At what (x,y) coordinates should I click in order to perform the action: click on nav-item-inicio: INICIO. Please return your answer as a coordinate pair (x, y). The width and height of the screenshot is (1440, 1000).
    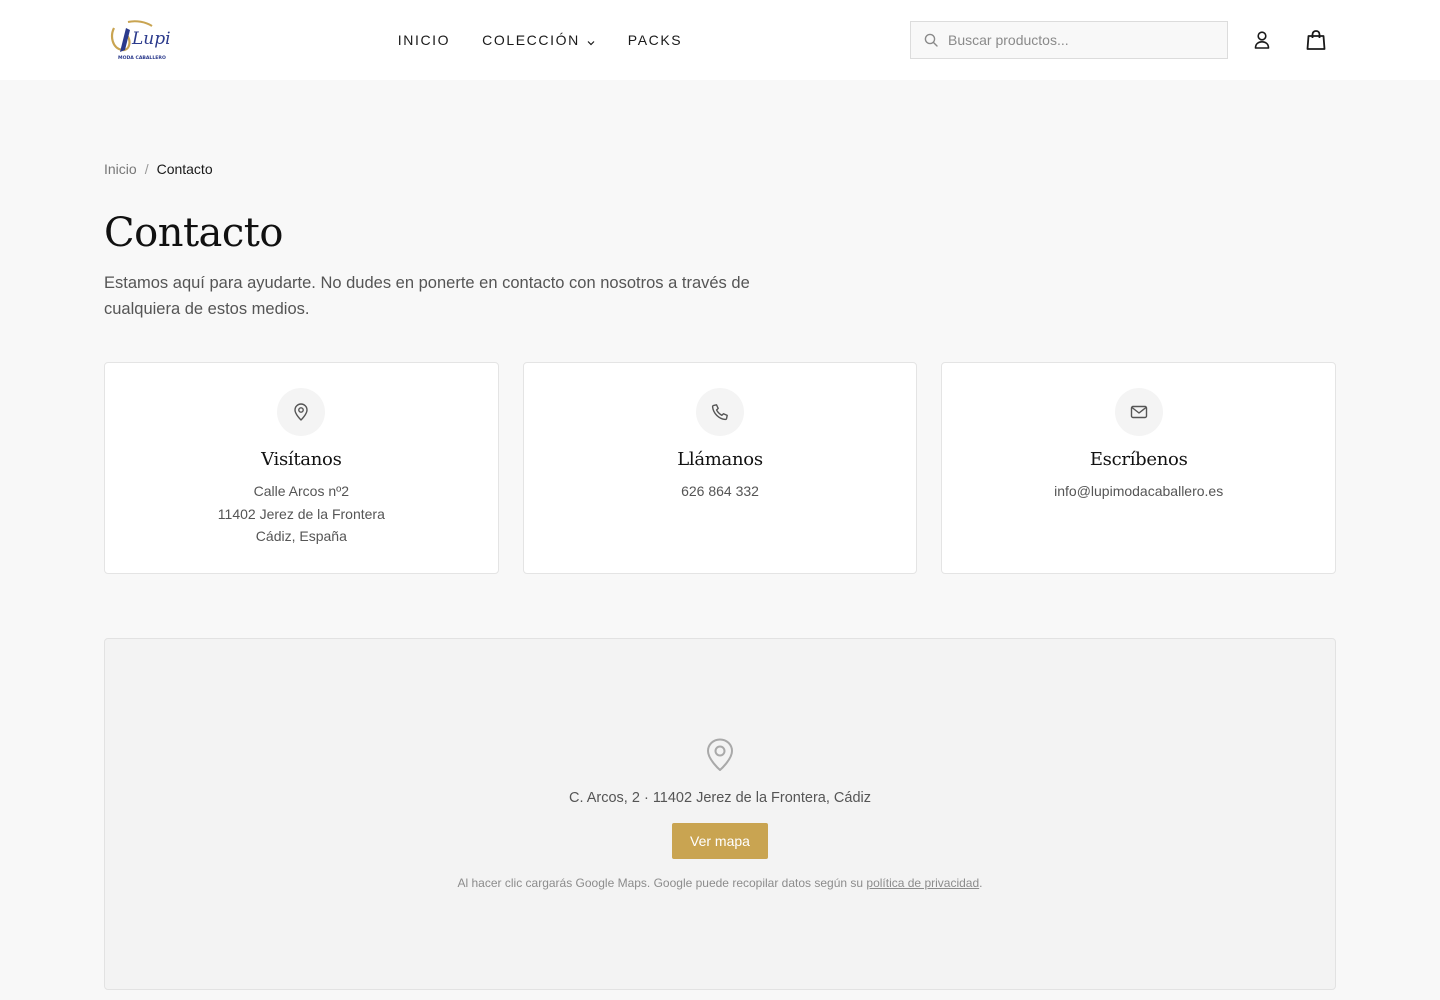
    Looking at the image, I should click on (424, 40).